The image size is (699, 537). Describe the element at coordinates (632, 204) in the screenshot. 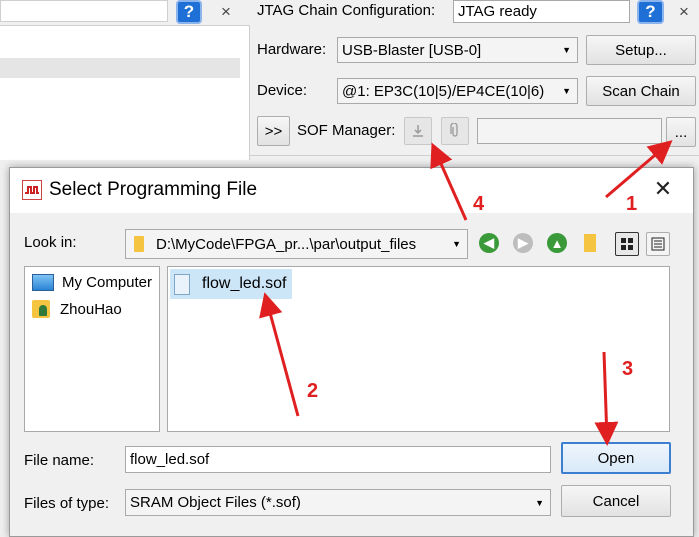

I see `annotation-label-1: 1` at that location.